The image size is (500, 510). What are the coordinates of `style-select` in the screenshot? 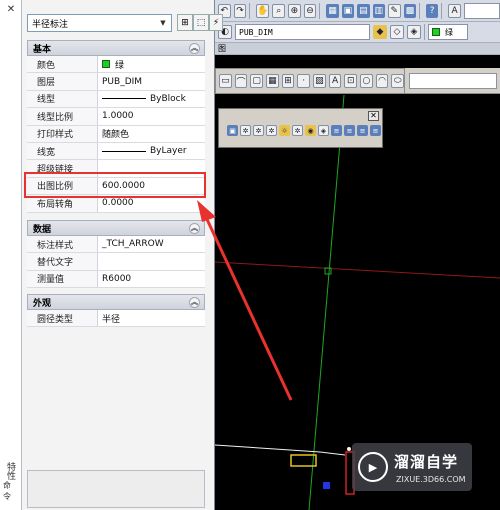 It's located at (453, 80).